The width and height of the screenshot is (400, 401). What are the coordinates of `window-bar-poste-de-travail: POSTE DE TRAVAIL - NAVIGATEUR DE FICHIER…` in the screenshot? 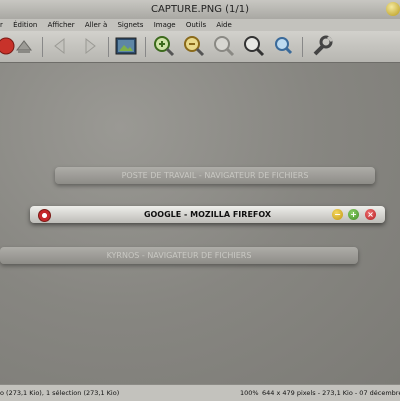 It's located at (215, 175).